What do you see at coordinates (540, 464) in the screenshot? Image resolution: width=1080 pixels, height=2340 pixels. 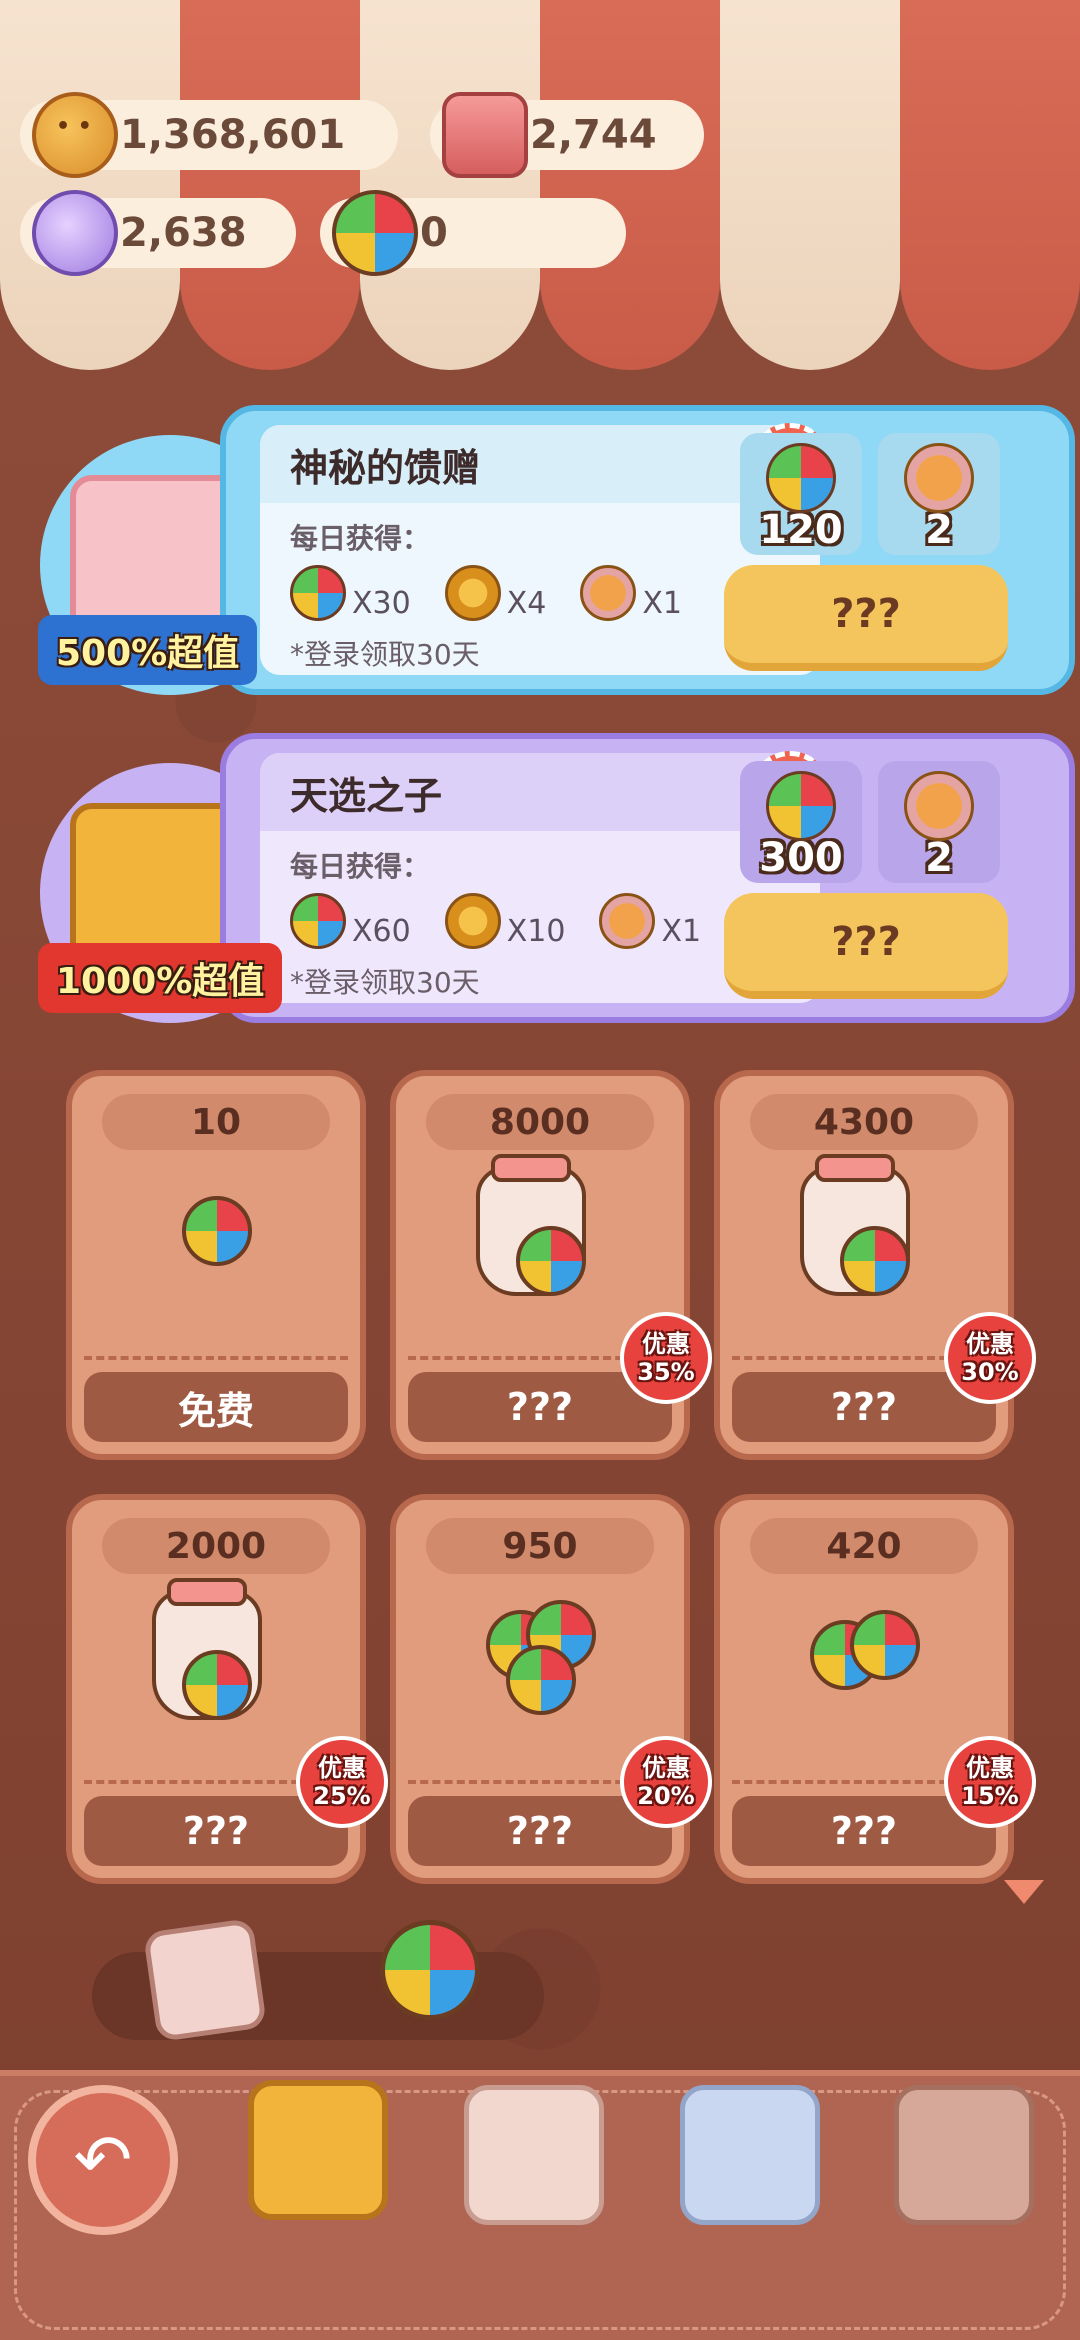 I see `premium-title: 神秘的馈赠` at bounding box center [540, 464].